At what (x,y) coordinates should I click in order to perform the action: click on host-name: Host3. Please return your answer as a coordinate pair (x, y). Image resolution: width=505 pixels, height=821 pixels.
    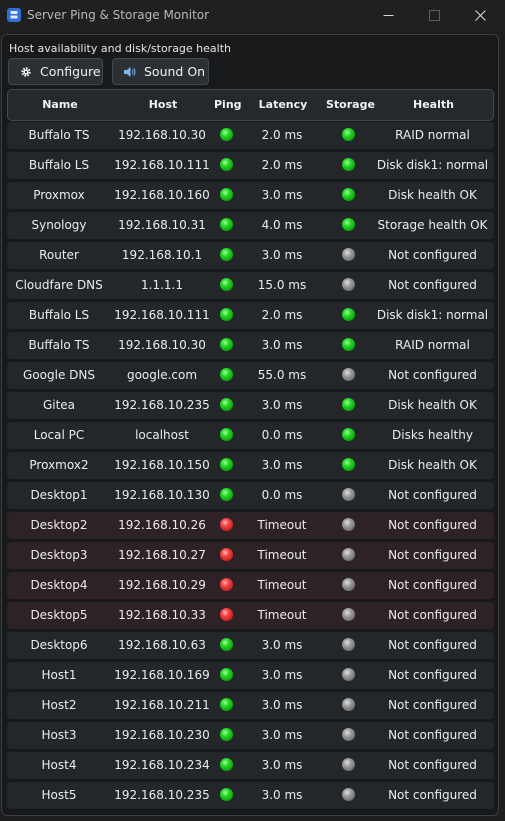
    Looking at the image, I should click on (59, 735).